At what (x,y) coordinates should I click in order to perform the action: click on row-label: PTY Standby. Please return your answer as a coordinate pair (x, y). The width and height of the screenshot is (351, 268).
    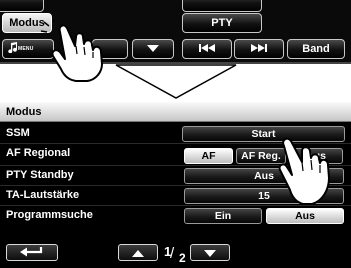
    Looking at the image, I should click on (40, 175).